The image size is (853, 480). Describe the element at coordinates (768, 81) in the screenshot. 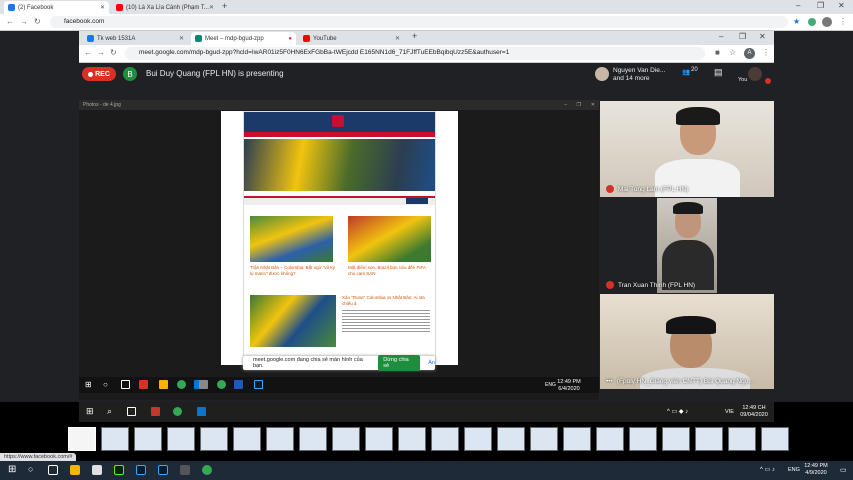

I see `mic-off-icon` at that location.